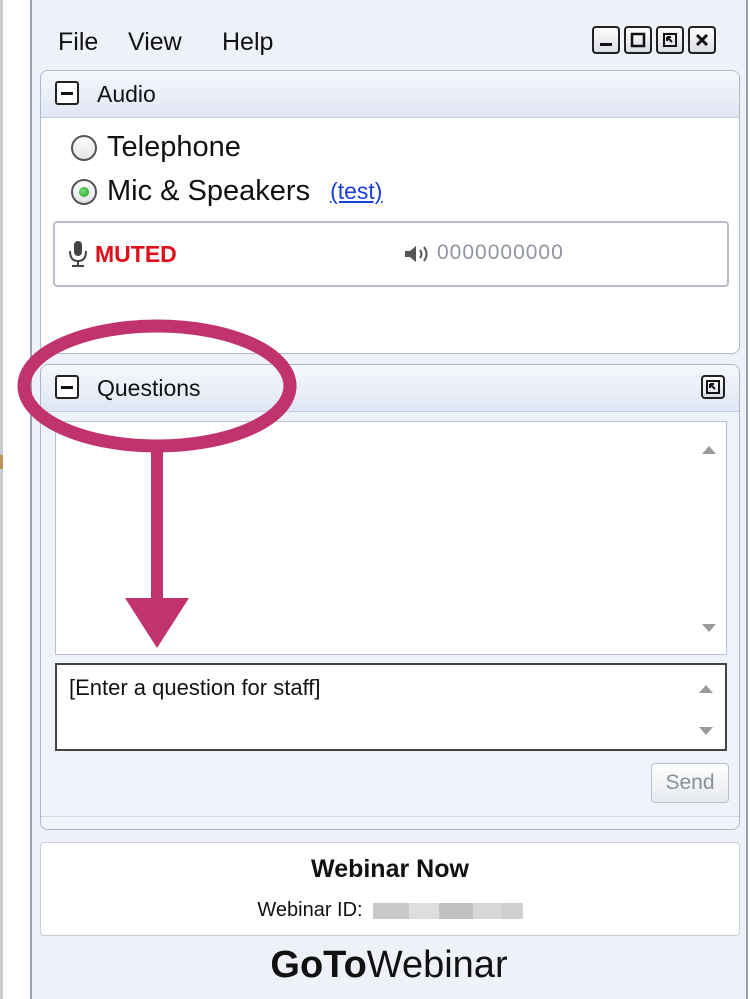 Image resolution: width=750 pixels, height=999 pixels. I want to click on speaker-level-meter: 0000000000, so click(500, 252).